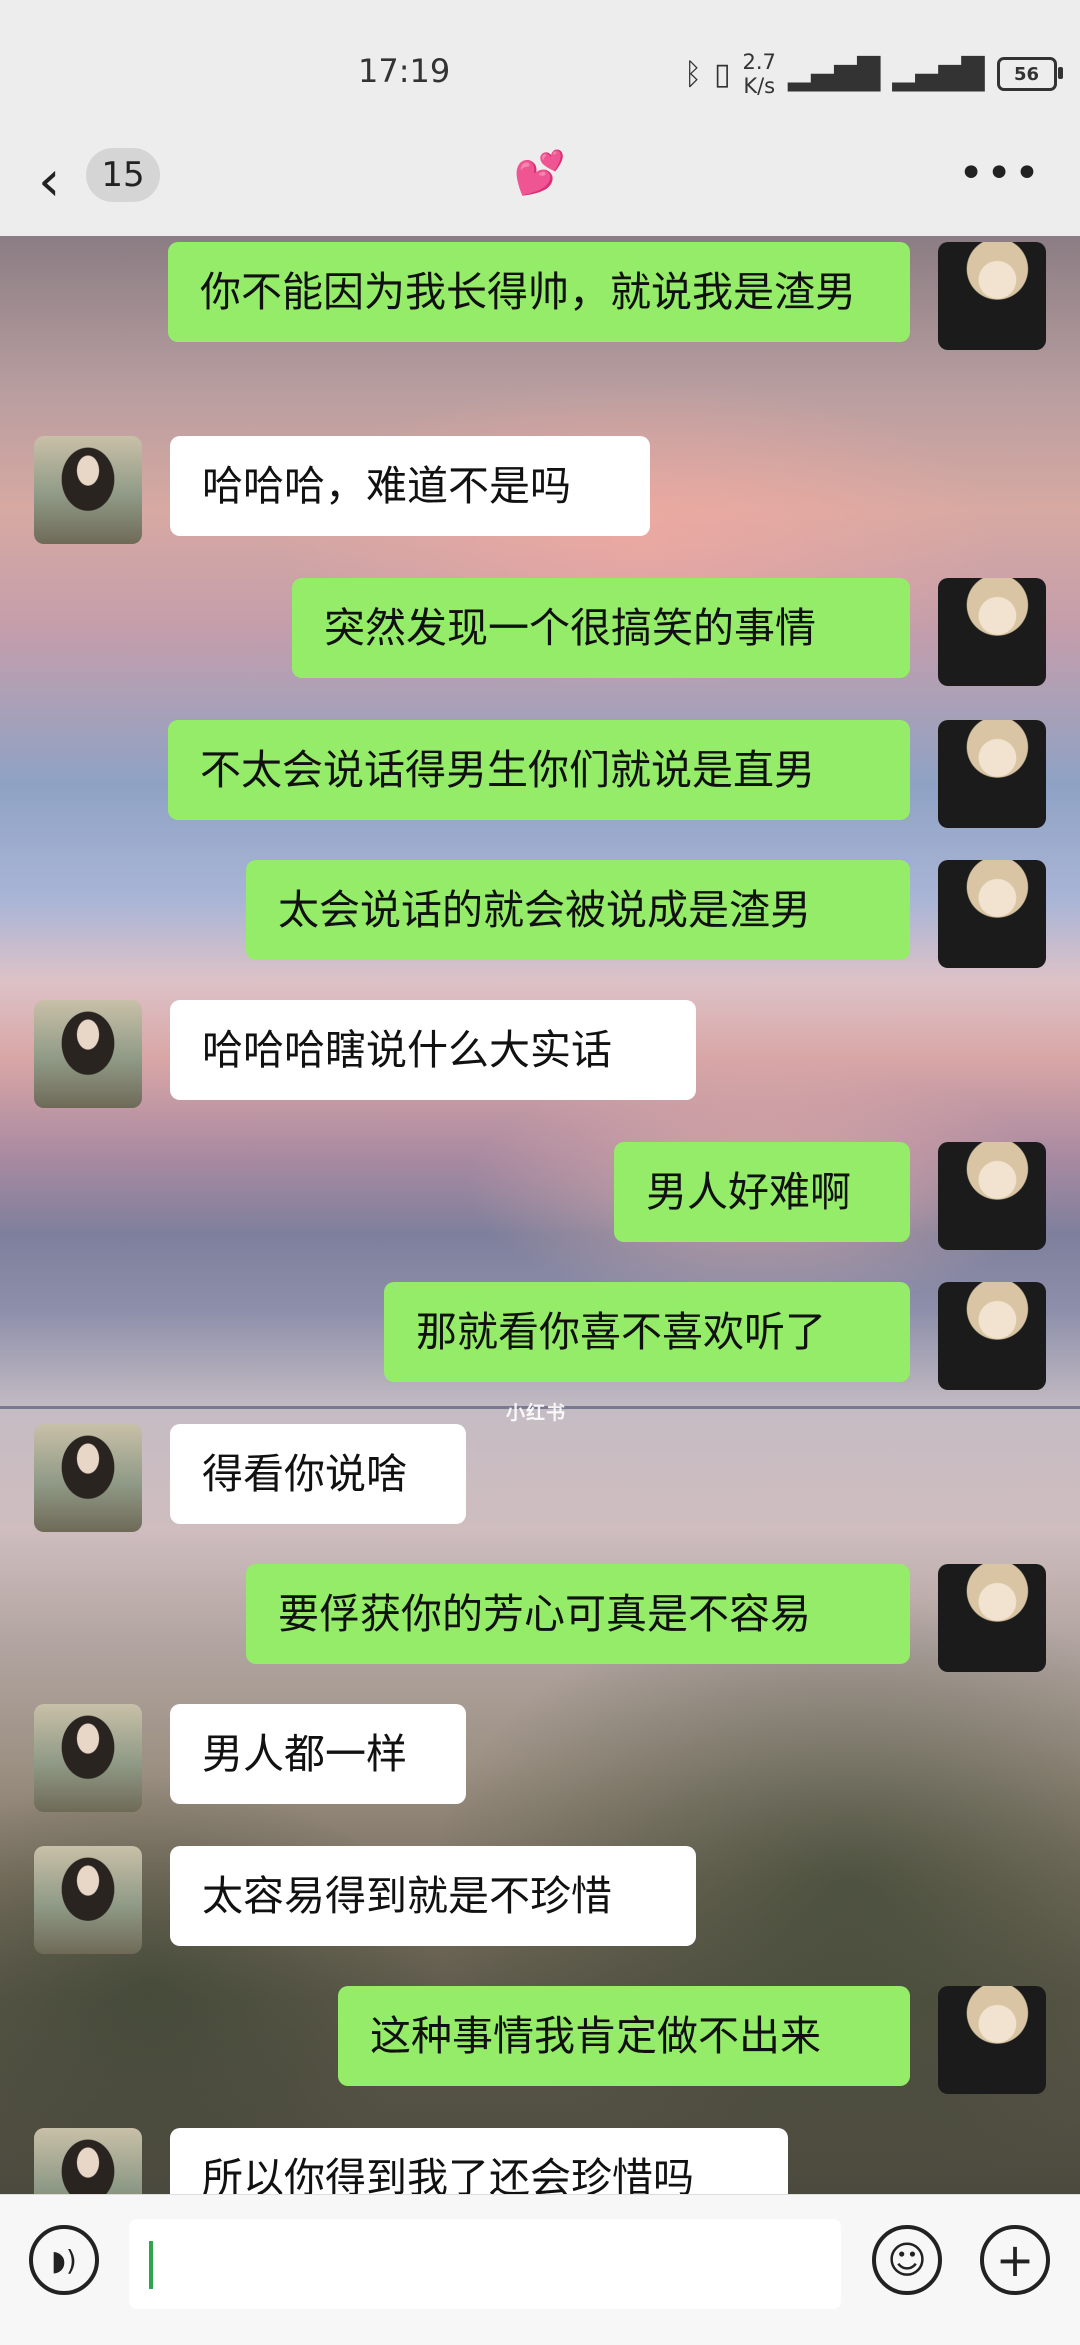 This screenshot has height=2345, width=1080. What do you see at coordinates (404, 71) in the screenshot?
I see `status-time: 17:19` at bounding box center [404, 71].